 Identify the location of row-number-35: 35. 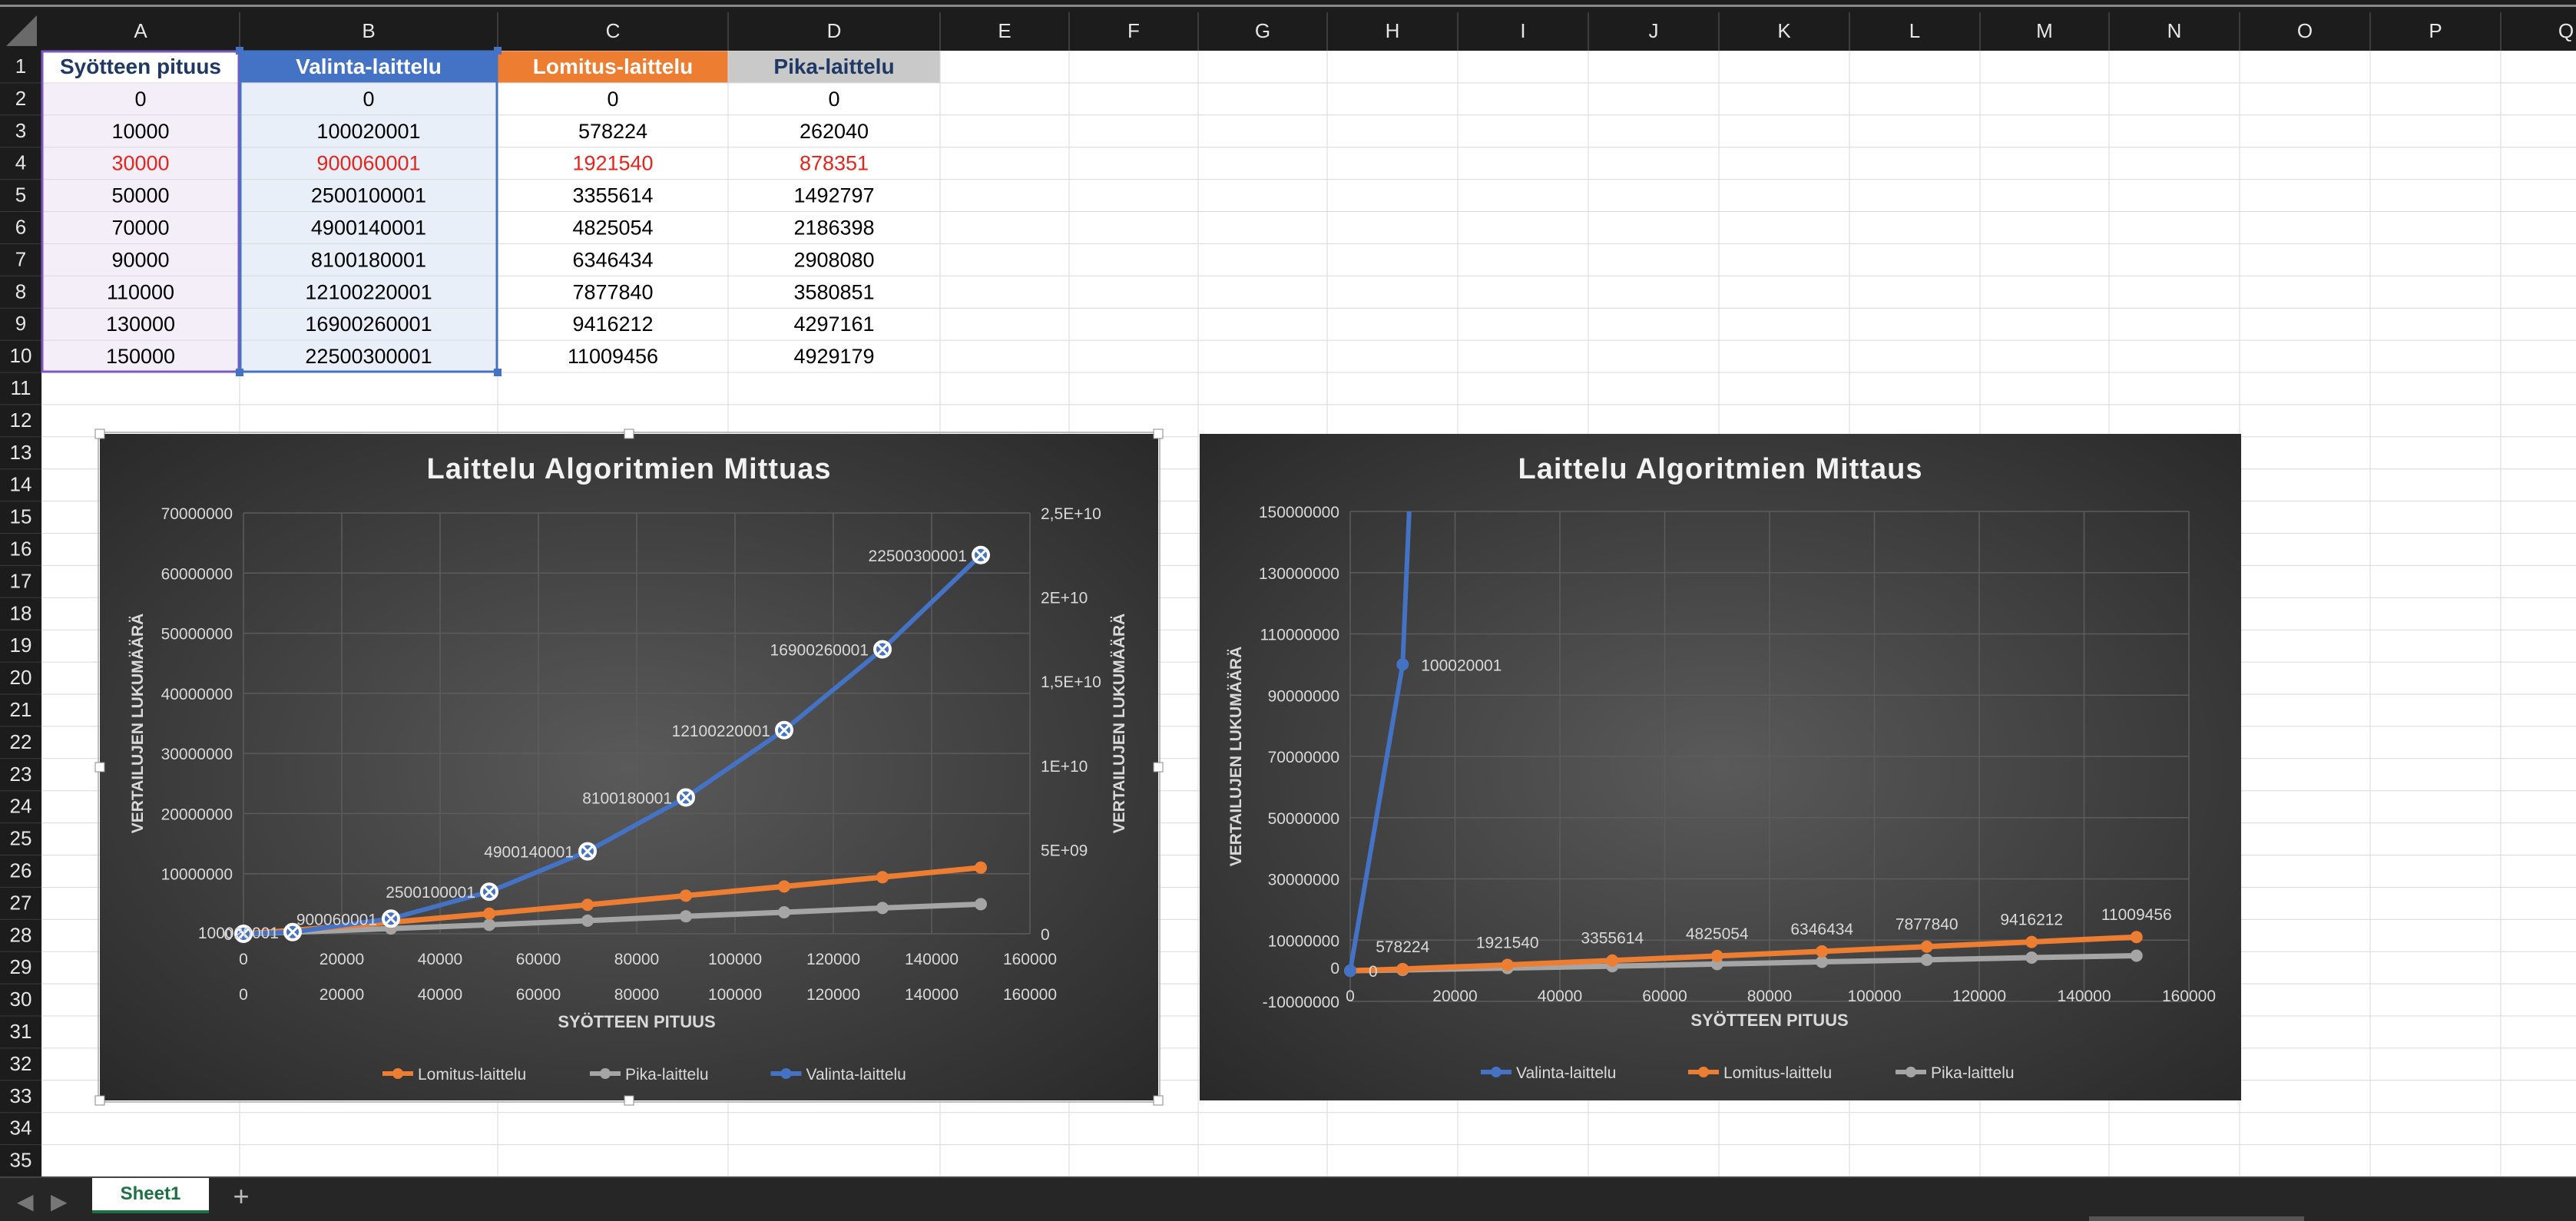
(21, 1160).